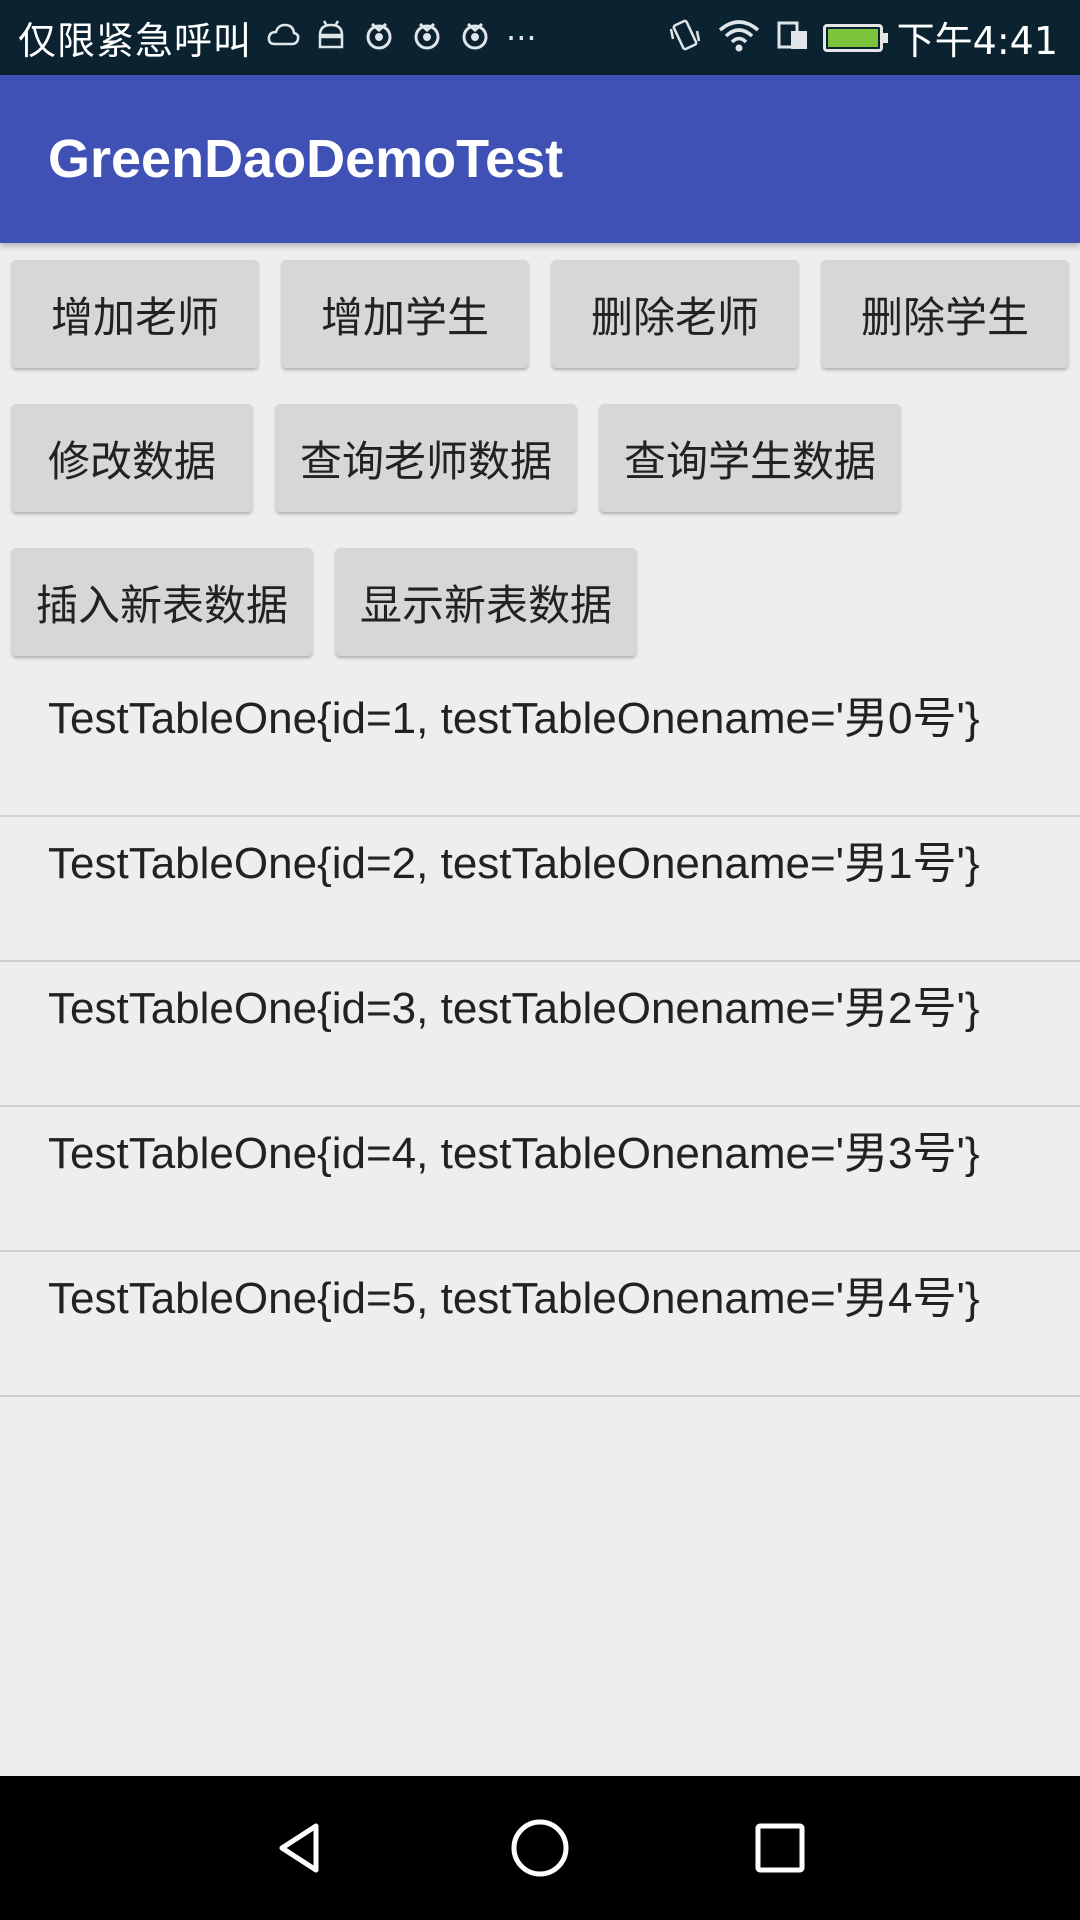 This screenshot has height=1920, width=1080. Describe the element at coordinates (426, 458) in the screenshot. I see `query-teacher-data-button: 查询老师数据` at that location.